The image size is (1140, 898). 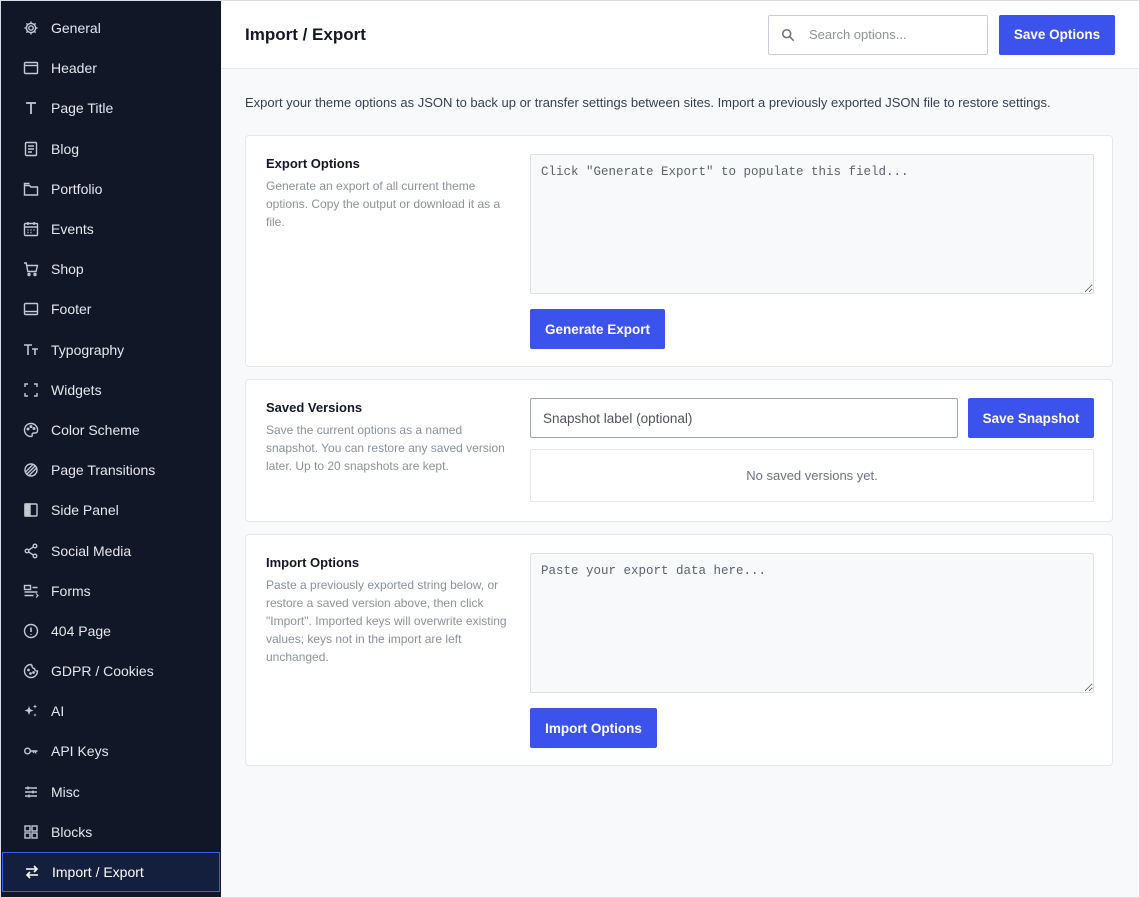 What do you see at coordinates (593, 728) in the screenshot?
I see `import-options-button: Import Options` at bounding box center [593, 728].